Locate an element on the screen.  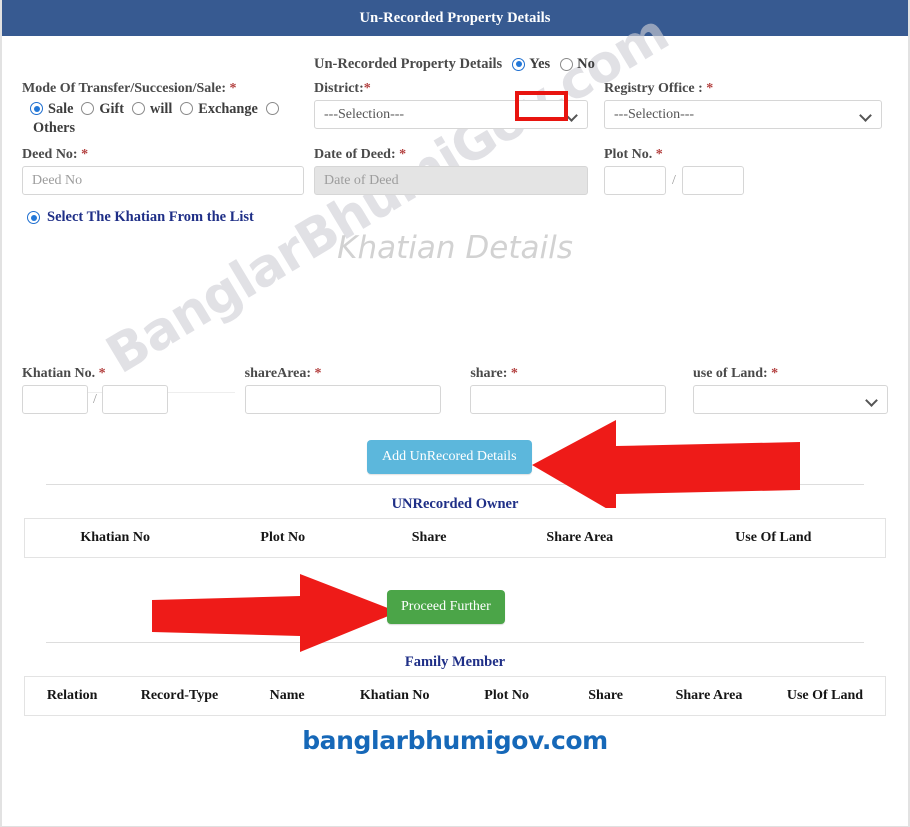
mode-label-exchange: Exchange is located at coordinates (228, 109).